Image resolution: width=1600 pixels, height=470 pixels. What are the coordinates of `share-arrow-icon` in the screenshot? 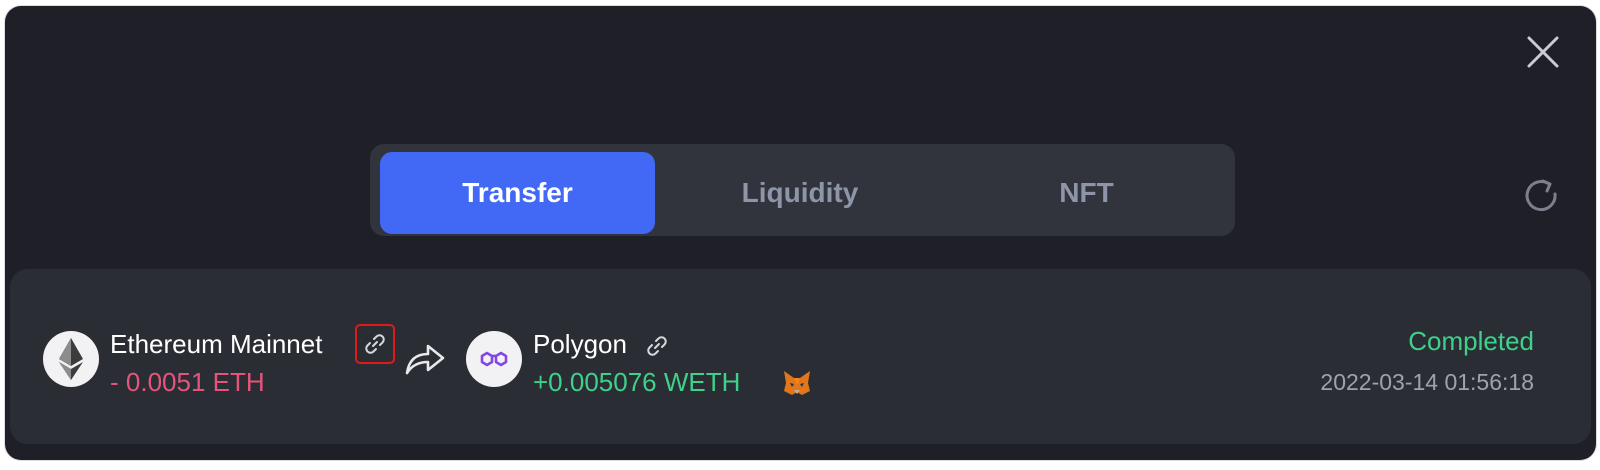 It's located at (425, 359).